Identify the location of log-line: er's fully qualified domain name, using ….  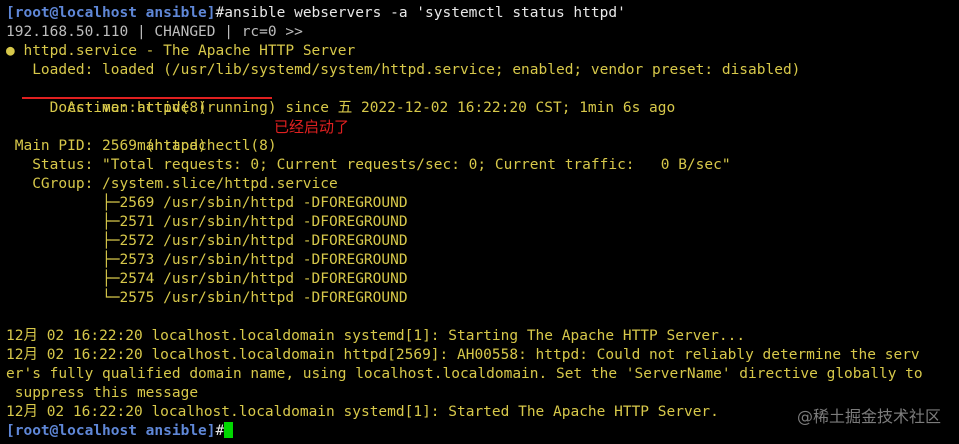
(464, 374).